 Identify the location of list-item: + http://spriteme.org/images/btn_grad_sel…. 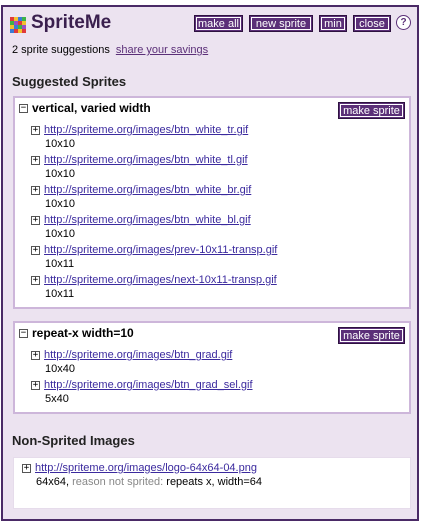
(142, 392).